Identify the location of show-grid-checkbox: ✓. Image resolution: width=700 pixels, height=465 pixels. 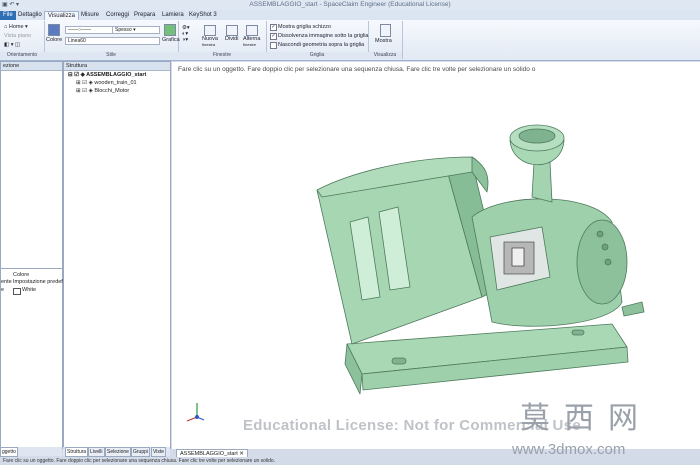
(273, 27).